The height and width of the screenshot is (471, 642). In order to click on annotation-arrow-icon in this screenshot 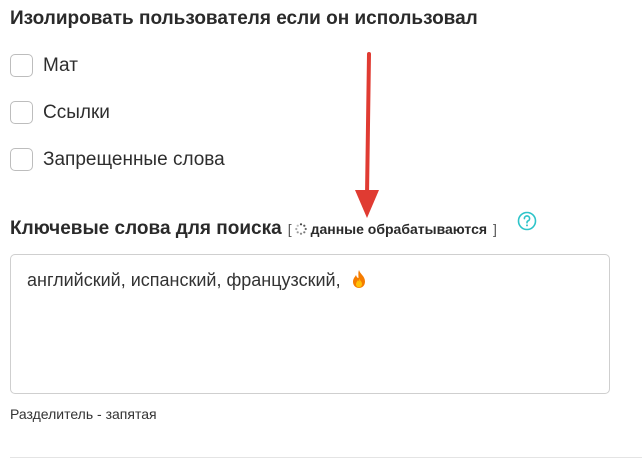, I will do `click(367, 135)`.